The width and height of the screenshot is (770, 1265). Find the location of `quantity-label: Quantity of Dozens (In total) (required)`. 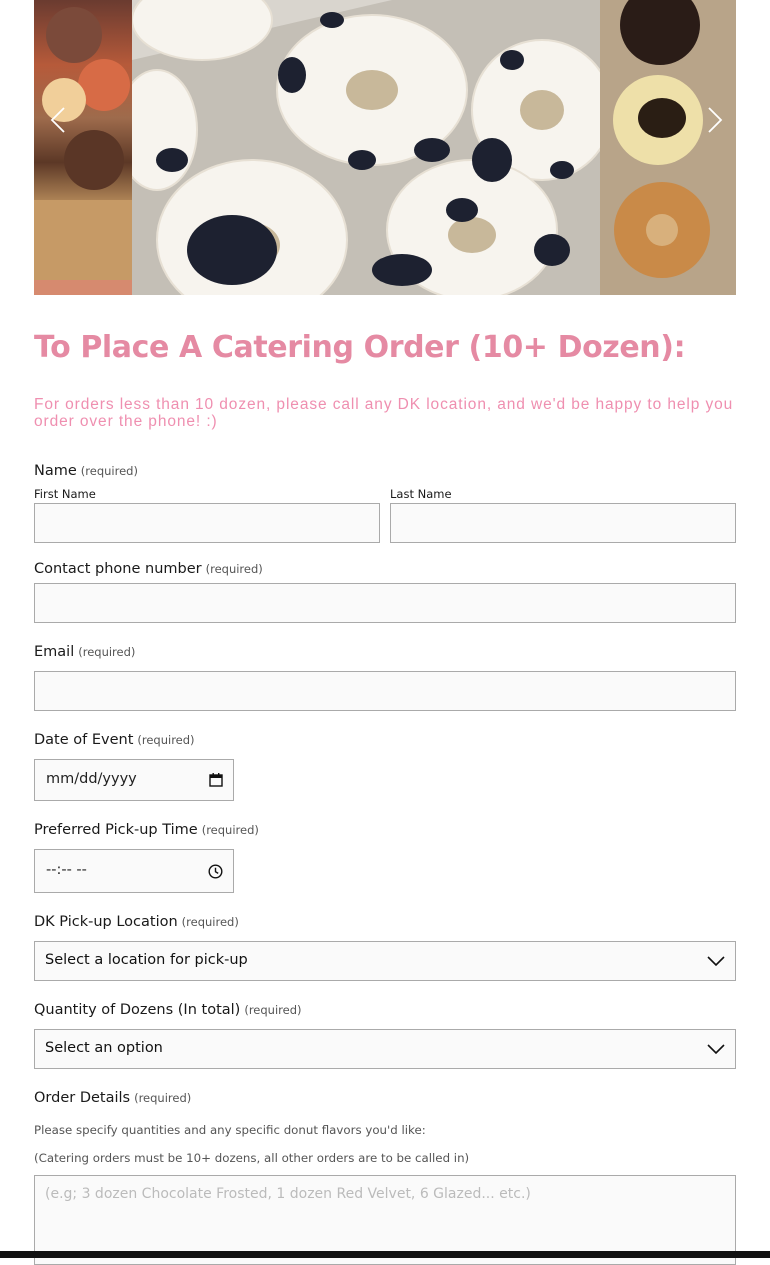

quantity-label: Quantity of Dozens (In total) (required) is located at coordinates (168, 1010).